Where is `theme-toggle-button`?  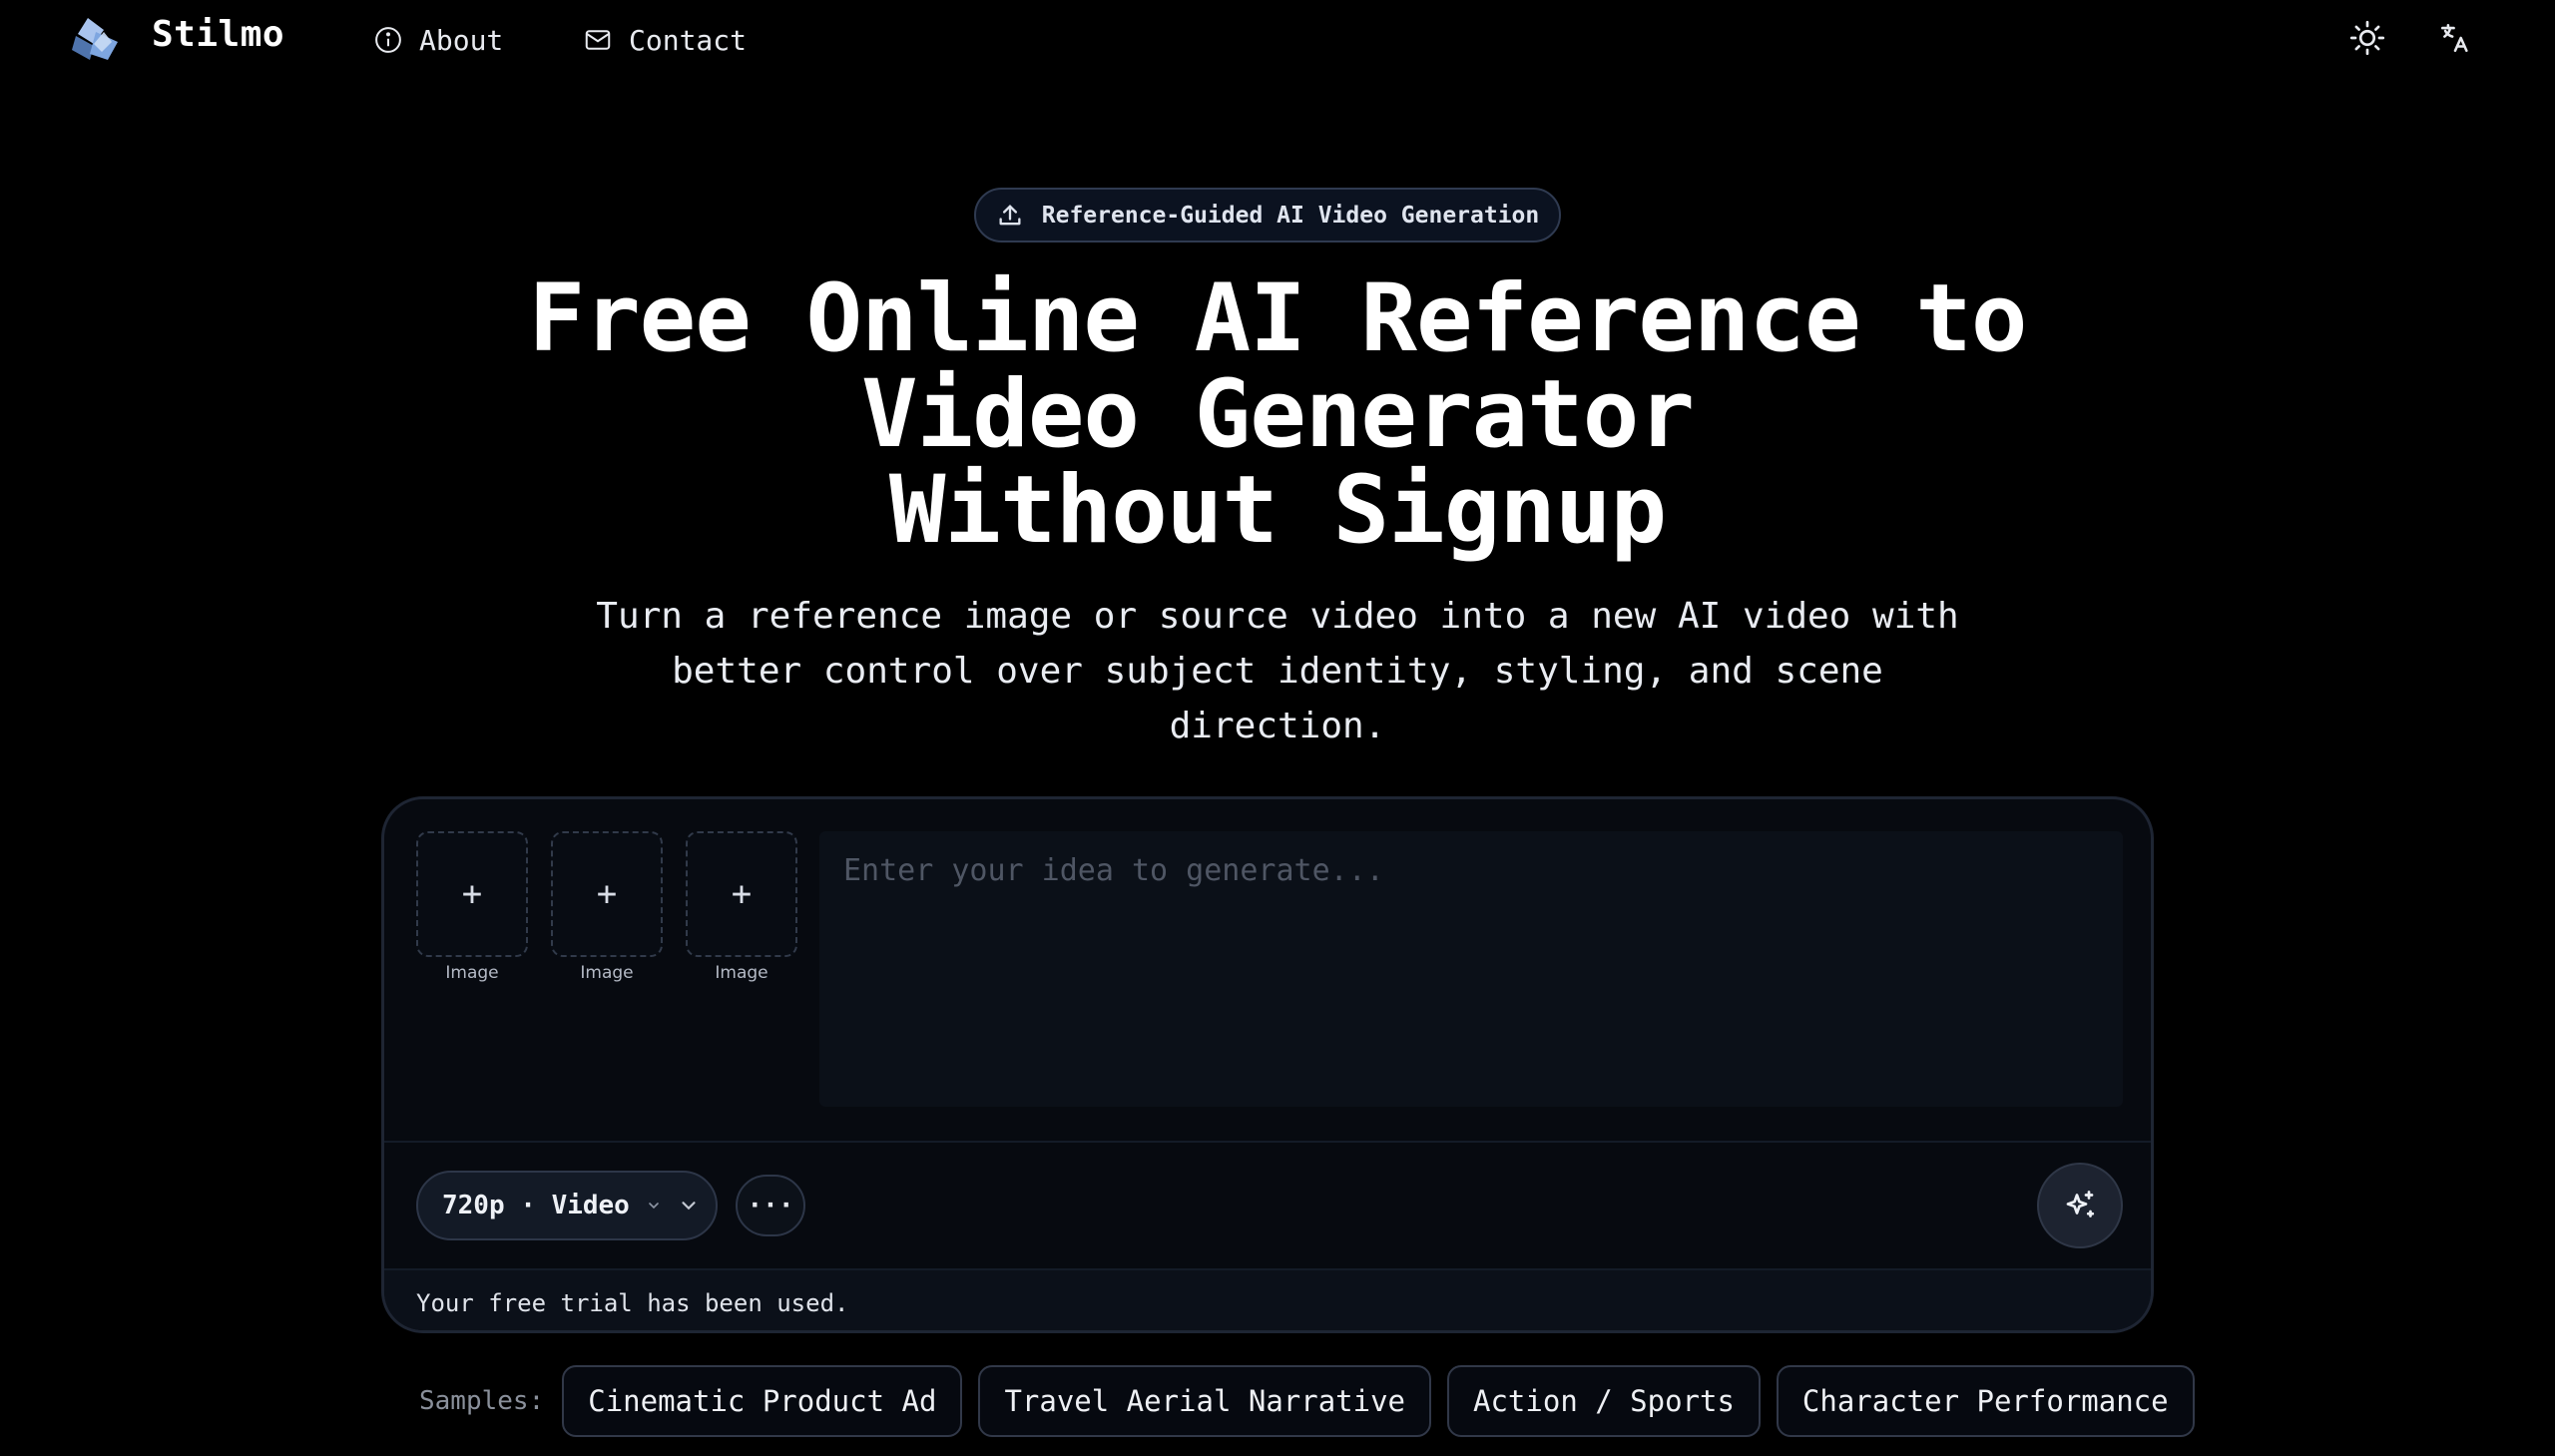
theme-toggle-button is located at coordinates (2367, 38).